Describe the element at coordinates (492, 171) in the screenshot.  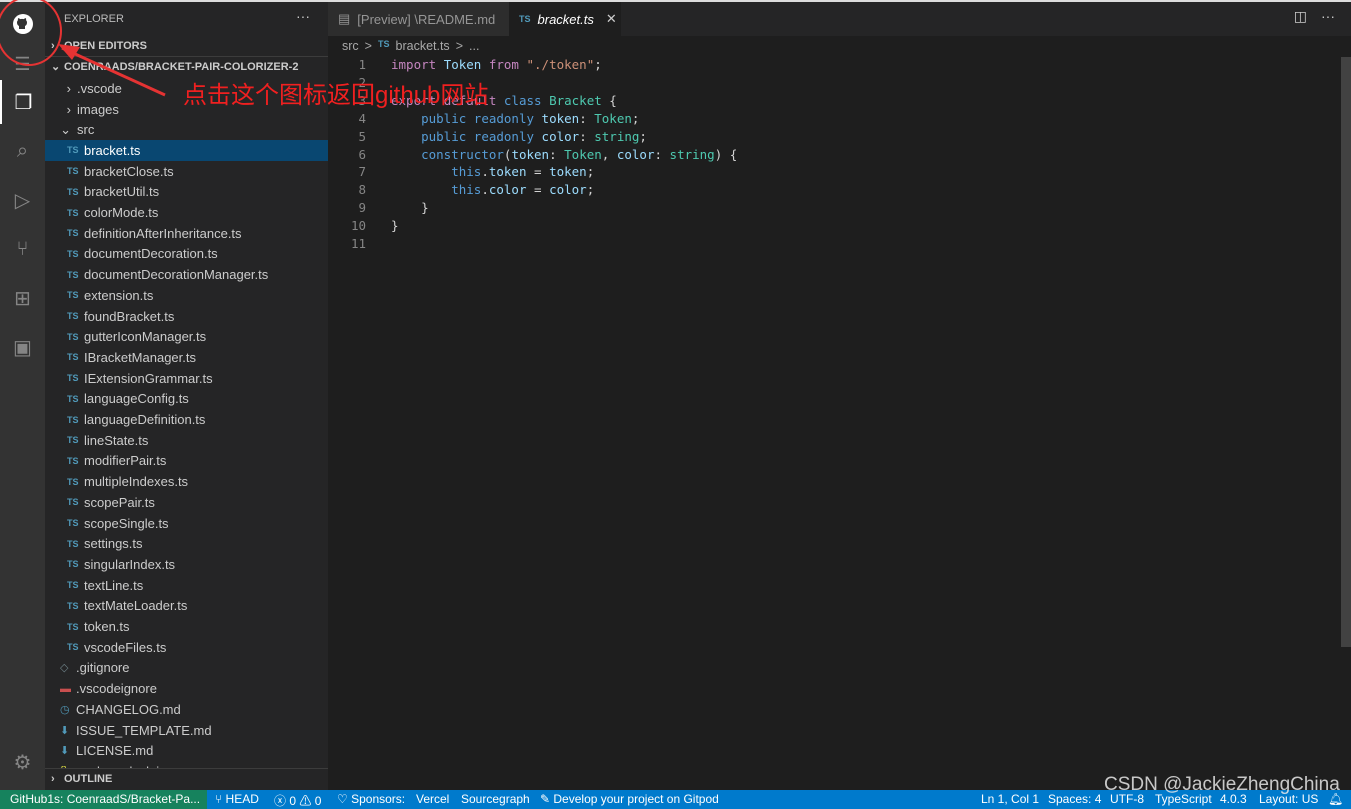
I see `code-line: this.token = token;` at that location.